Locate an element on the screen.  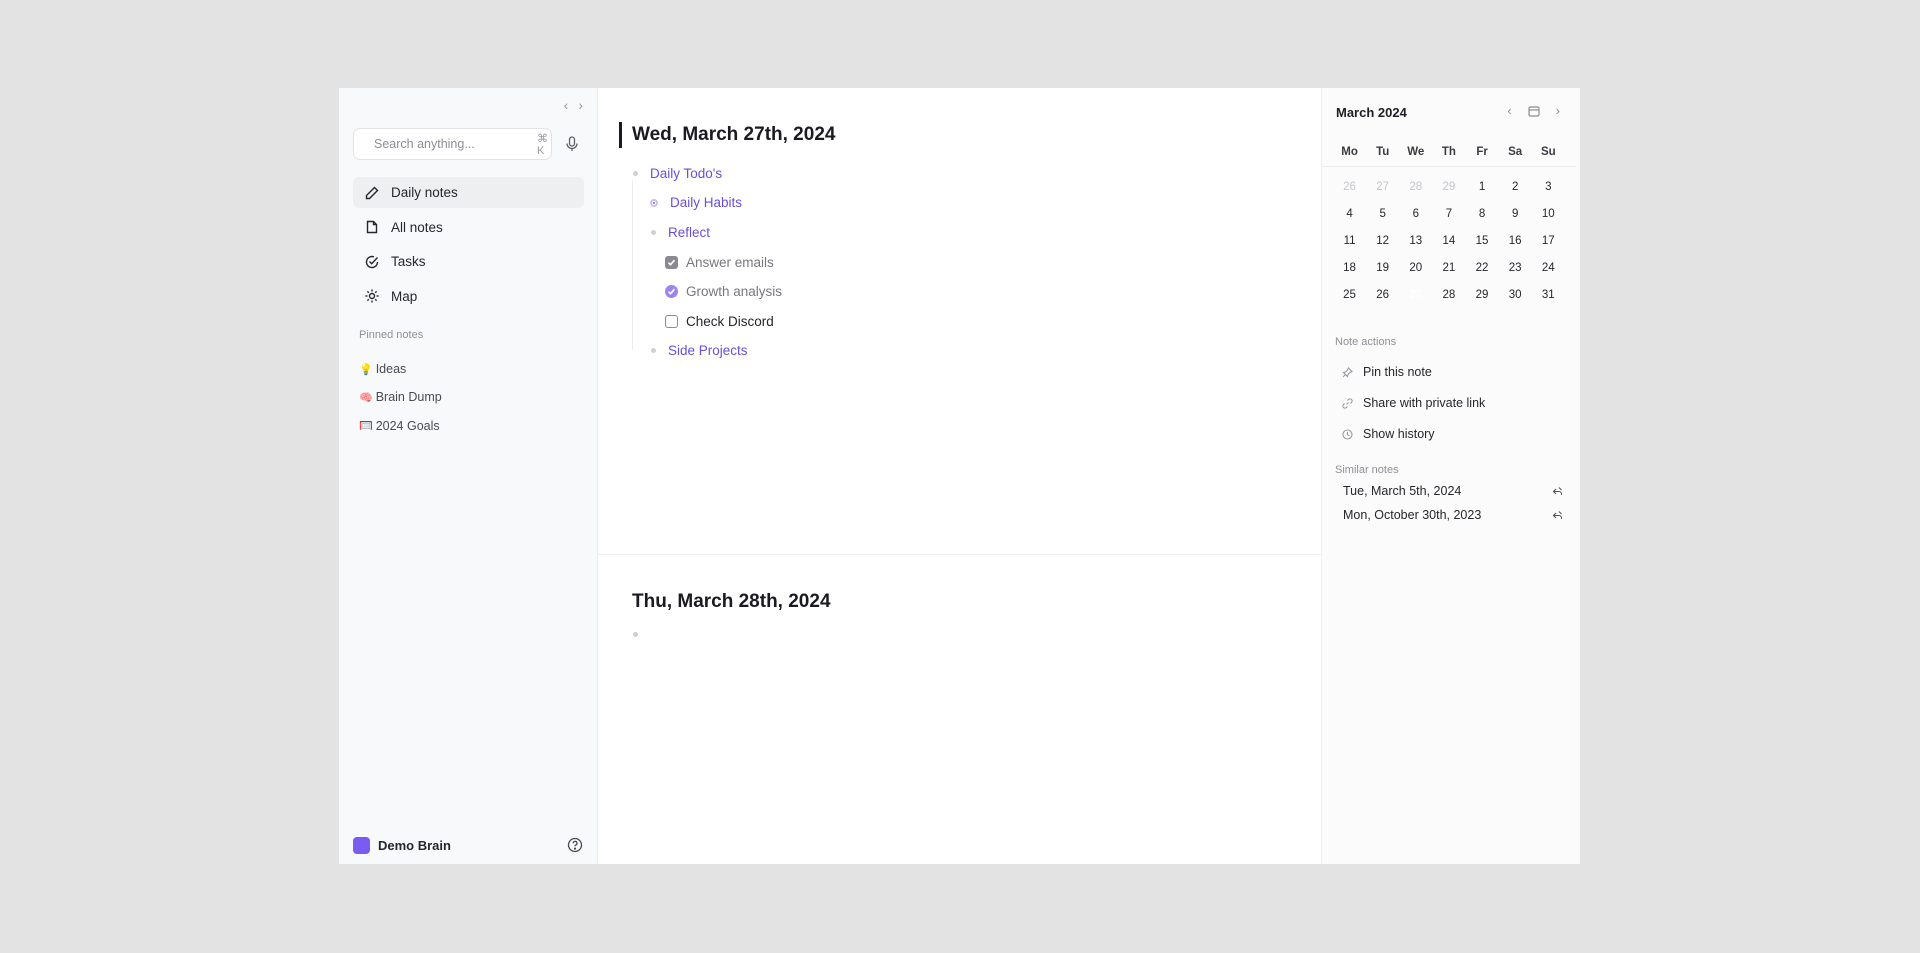
nav-tasks: Tasks is located at coordinates (468, 261).